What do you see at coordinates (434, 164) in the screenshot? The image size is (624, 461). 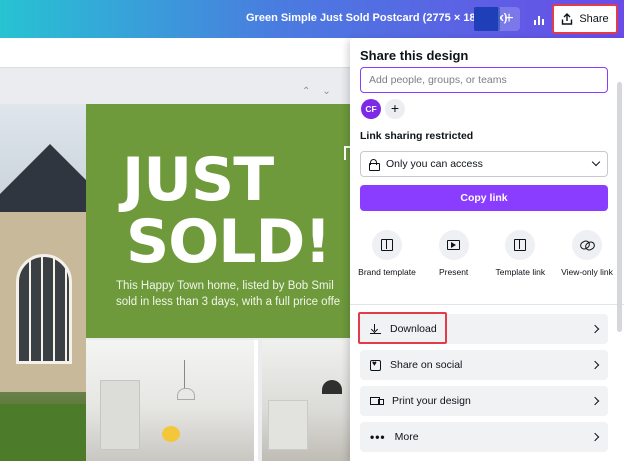 I see `access-level-value: Only you can access` at bounding box center [434, 164].